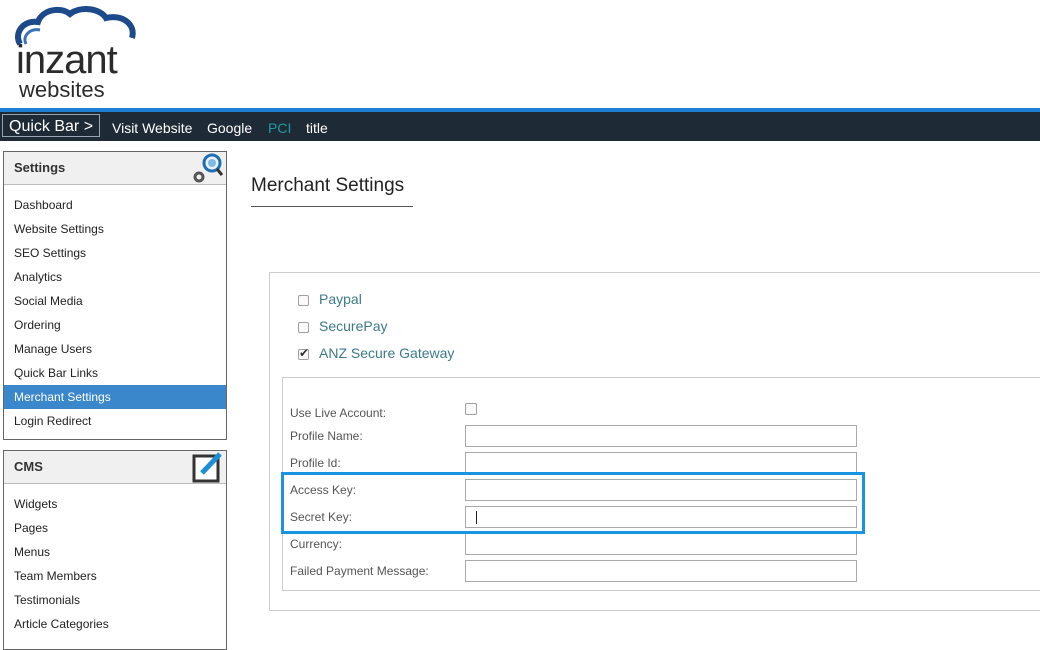 Image resolution: width=1040 pixels, height=650 pixels. What do you see at coordinates (207, 467) in the screenshot?
I see `edit-icon` at bounding box center [207, 467].